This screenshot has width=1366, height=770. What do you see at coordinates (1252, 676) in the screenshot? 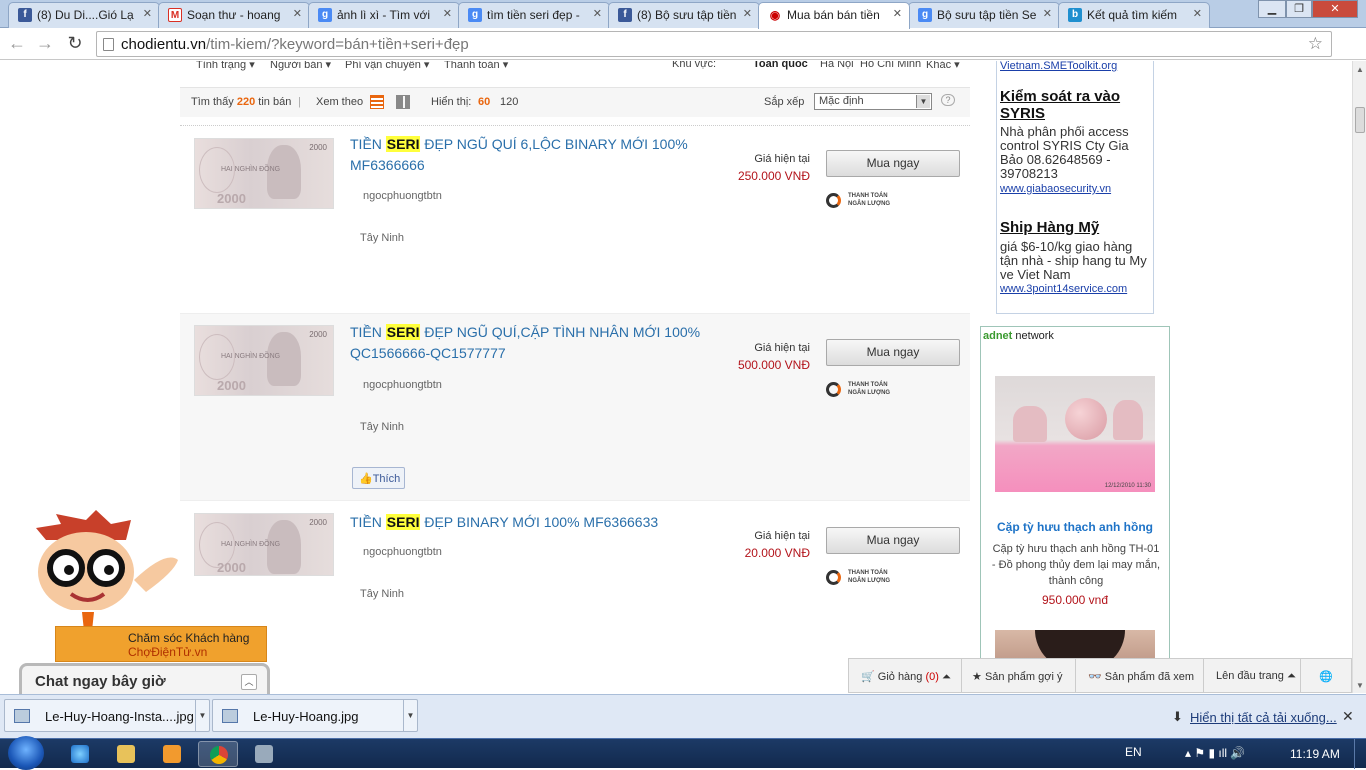
I see `back-to-top-button: Lên đầu trang ⏶` at bounding box center [1252, 676].